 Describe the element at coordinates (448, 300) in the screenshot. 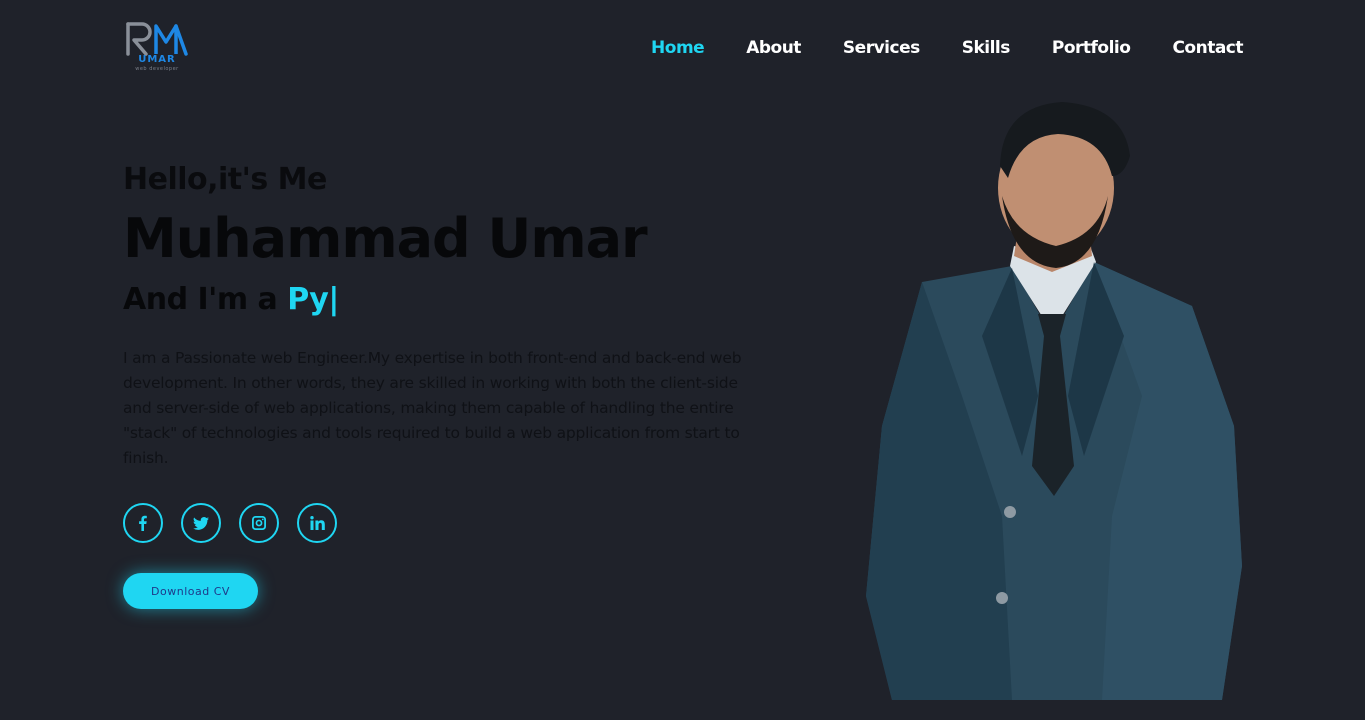

I see `hero-role: And I'm a Py|` at that location.